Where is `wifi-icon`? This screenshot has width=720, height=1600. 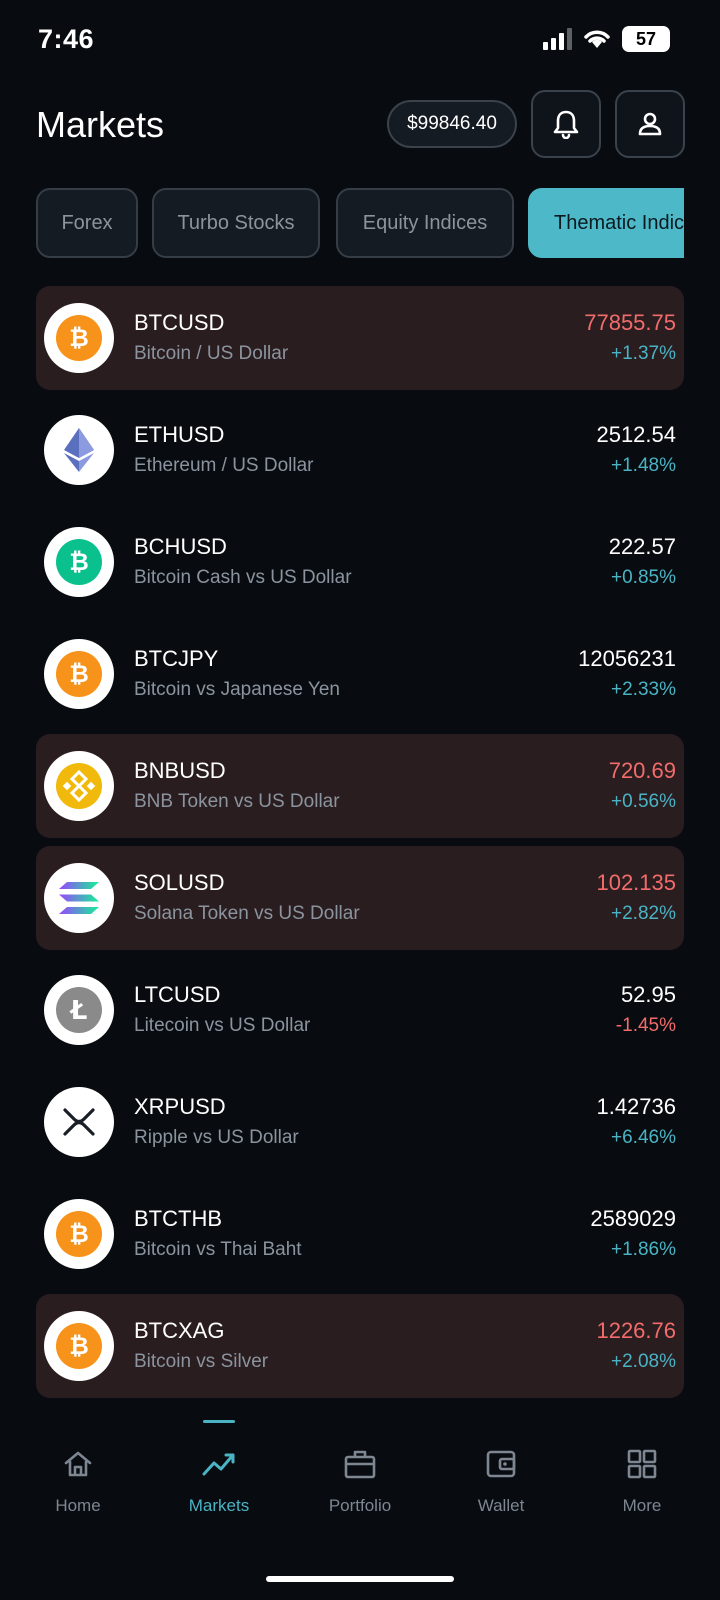
wifi-icon is located at coordinates (597, 39).